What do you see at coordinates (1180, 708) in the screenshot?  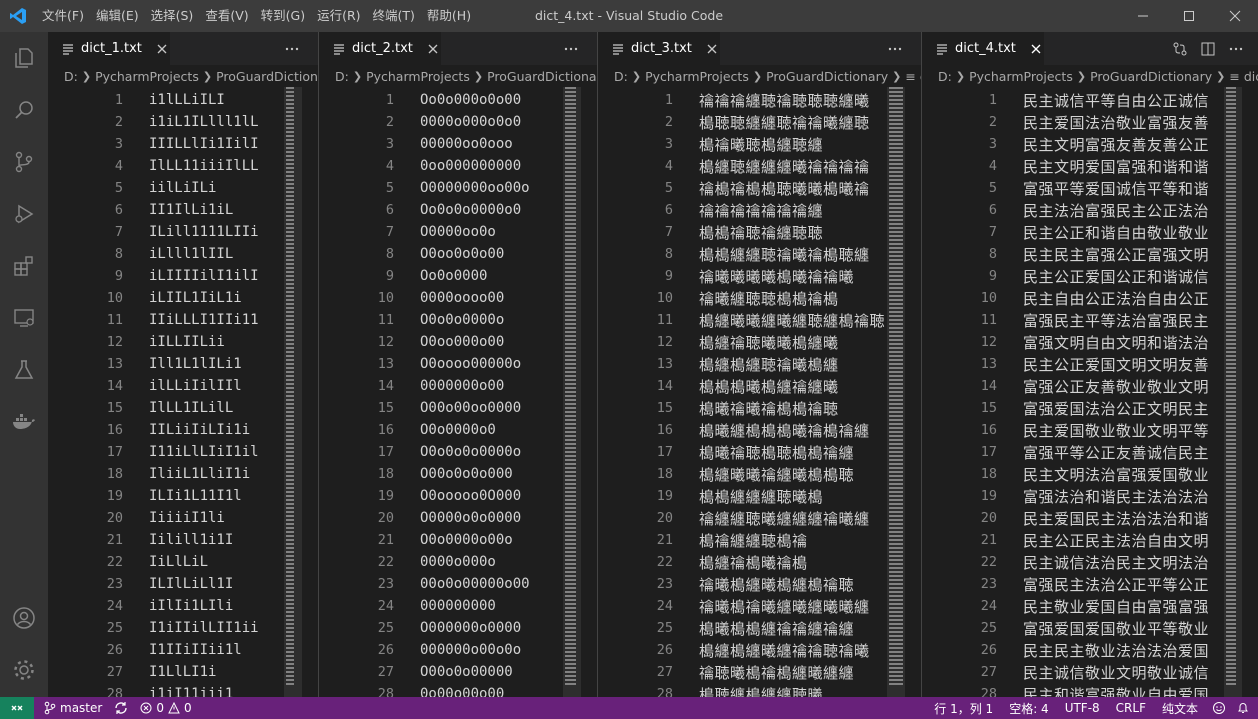 I see `language-mode-button: 纯文本` at bounding box center [1180, 708].